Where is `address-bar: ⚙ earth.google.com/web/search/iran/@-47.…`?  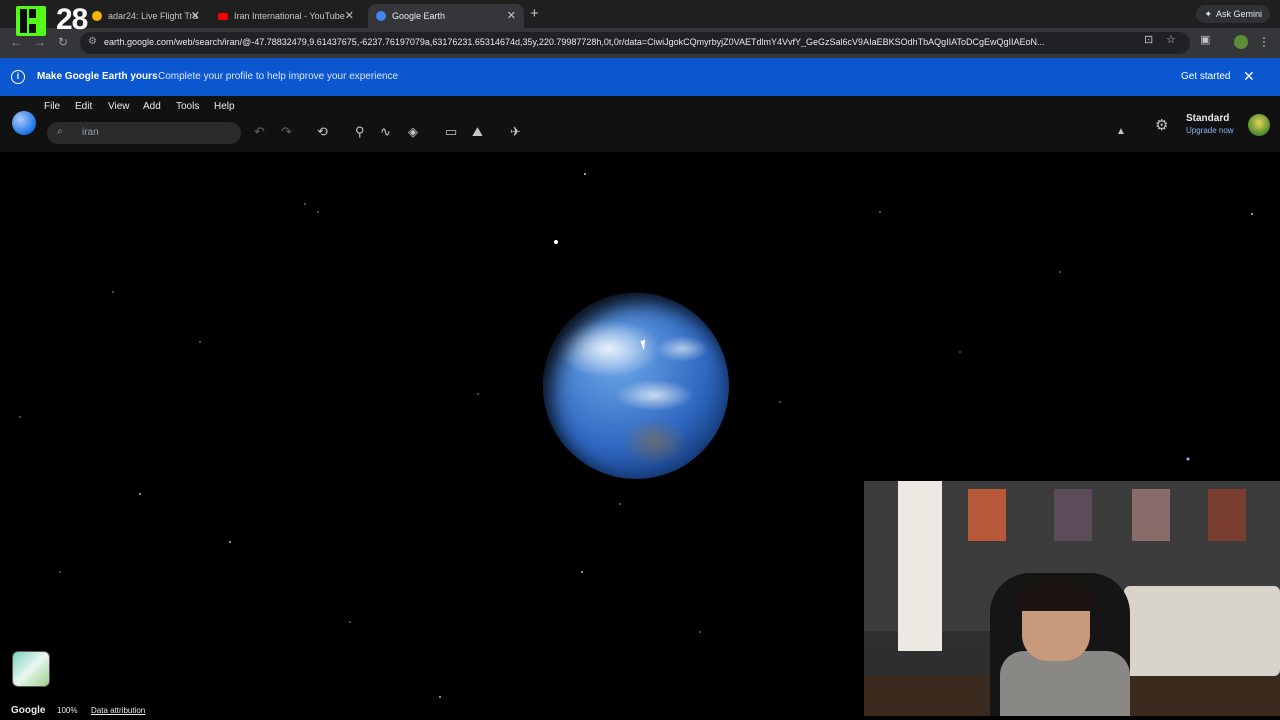
address-bar: ⚙ earth.google.com/web/search/iran/@-47.… is located at coordinates (635, 43).